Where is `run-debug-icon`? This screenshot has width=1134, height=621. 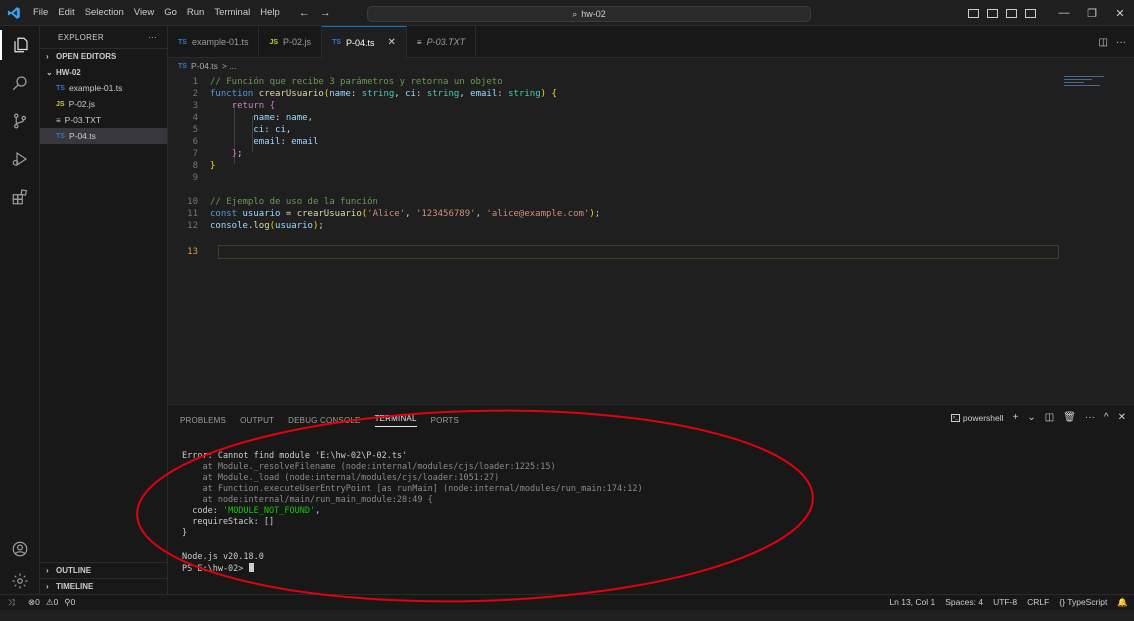
run-debug-icon is located at coordinates (20, 159).